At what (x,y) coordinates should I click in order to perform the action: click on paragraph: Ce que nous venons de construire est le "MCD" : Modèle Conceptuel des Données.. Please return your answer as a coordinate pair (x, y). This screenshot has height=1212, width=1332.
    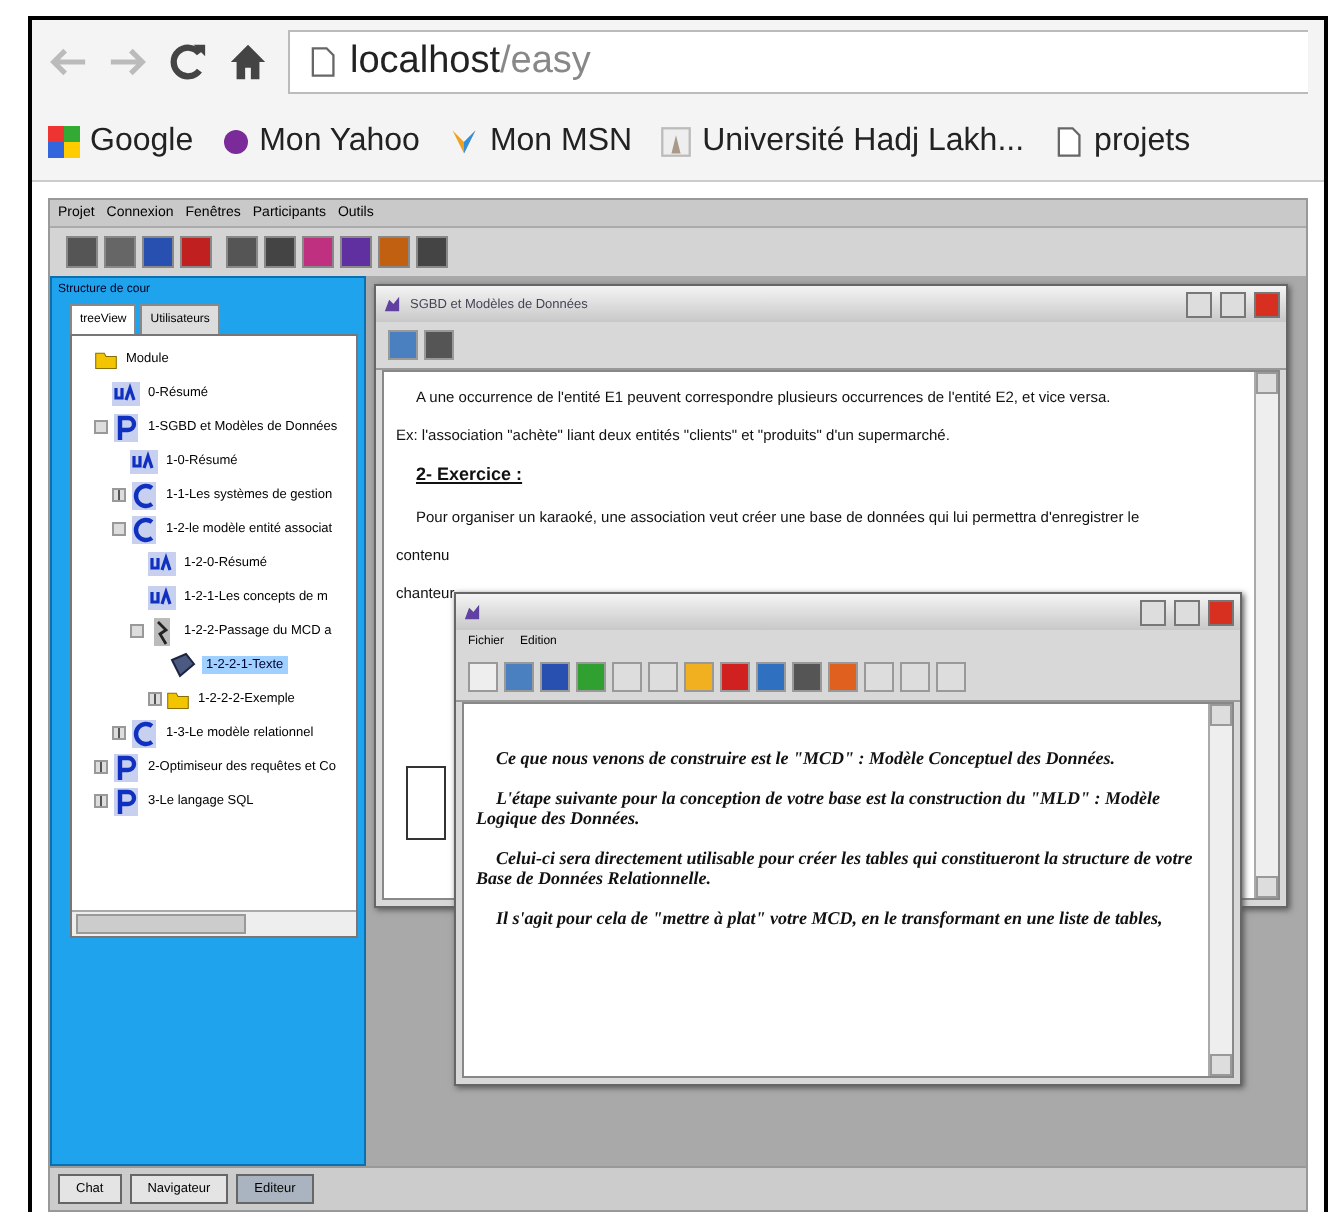
    Looking at the image, I should click on (805, 758).